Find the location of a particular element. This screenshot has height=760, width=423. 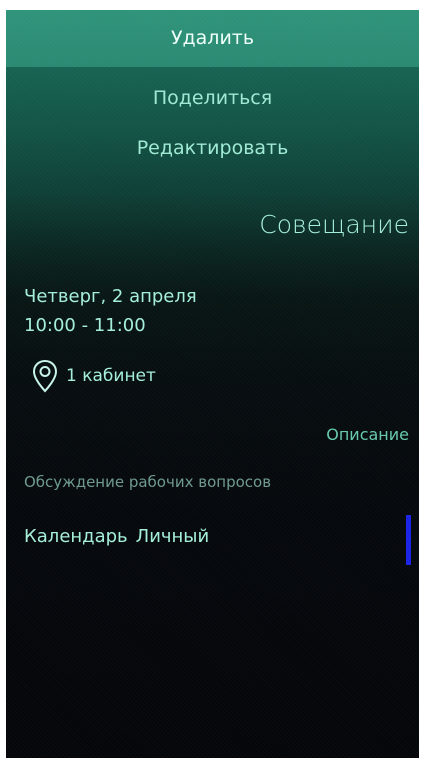

calendar-info: Календарь Личный is located at coordinates (116, 536).